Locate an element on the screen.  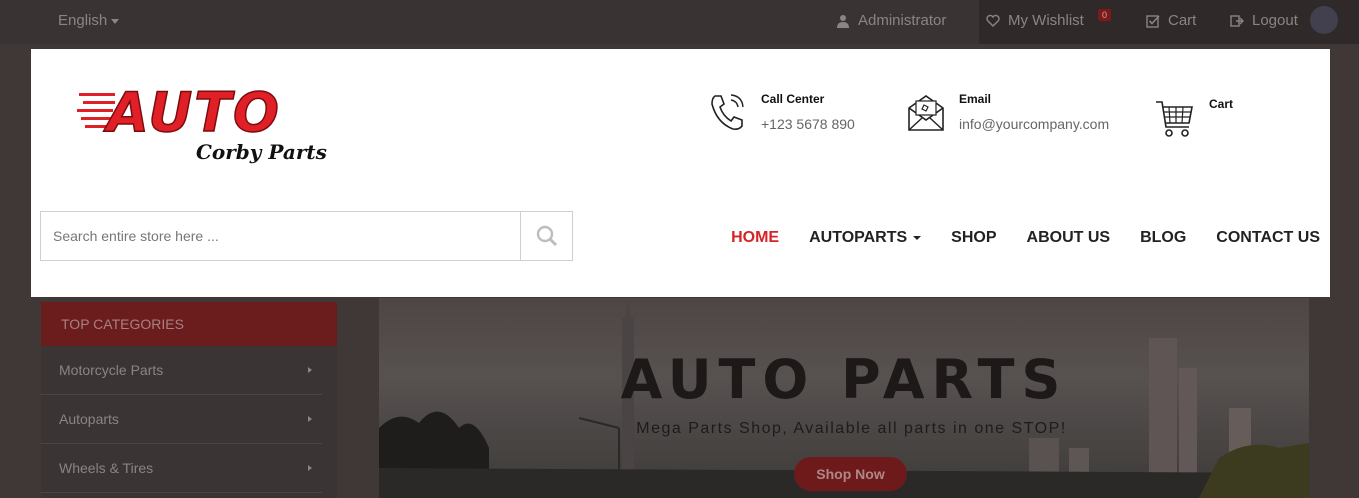
logo-text: AUTO is located at coordinates (192, 112).